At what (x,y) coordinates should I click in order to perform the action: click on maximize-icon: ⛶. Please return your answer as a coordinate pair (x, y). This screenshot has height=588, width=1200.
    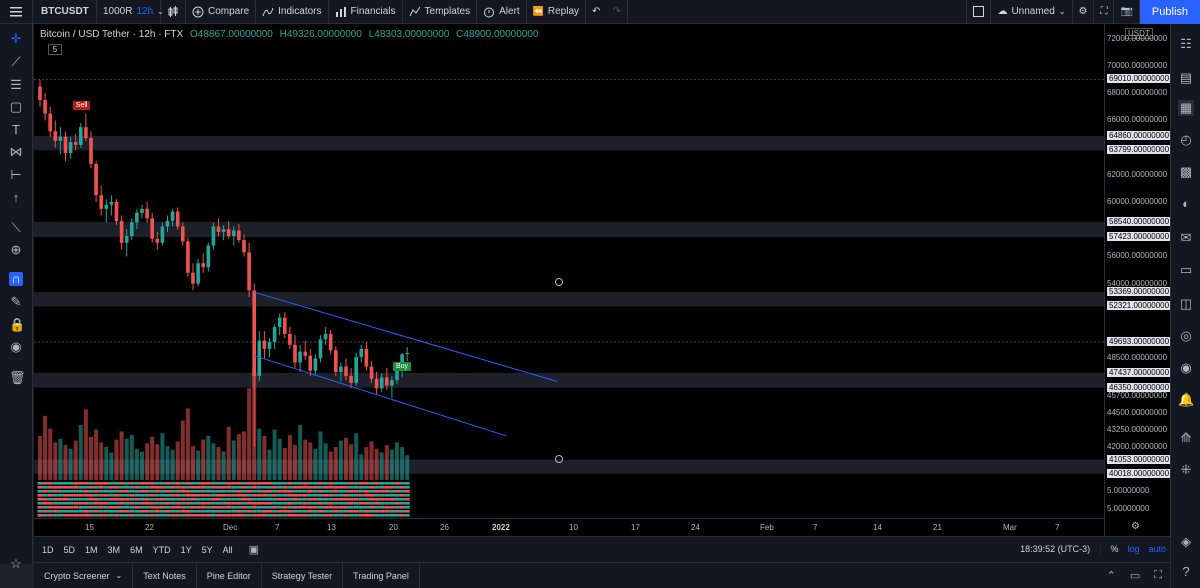
    Looking at the image, I should click on (1158, 575).